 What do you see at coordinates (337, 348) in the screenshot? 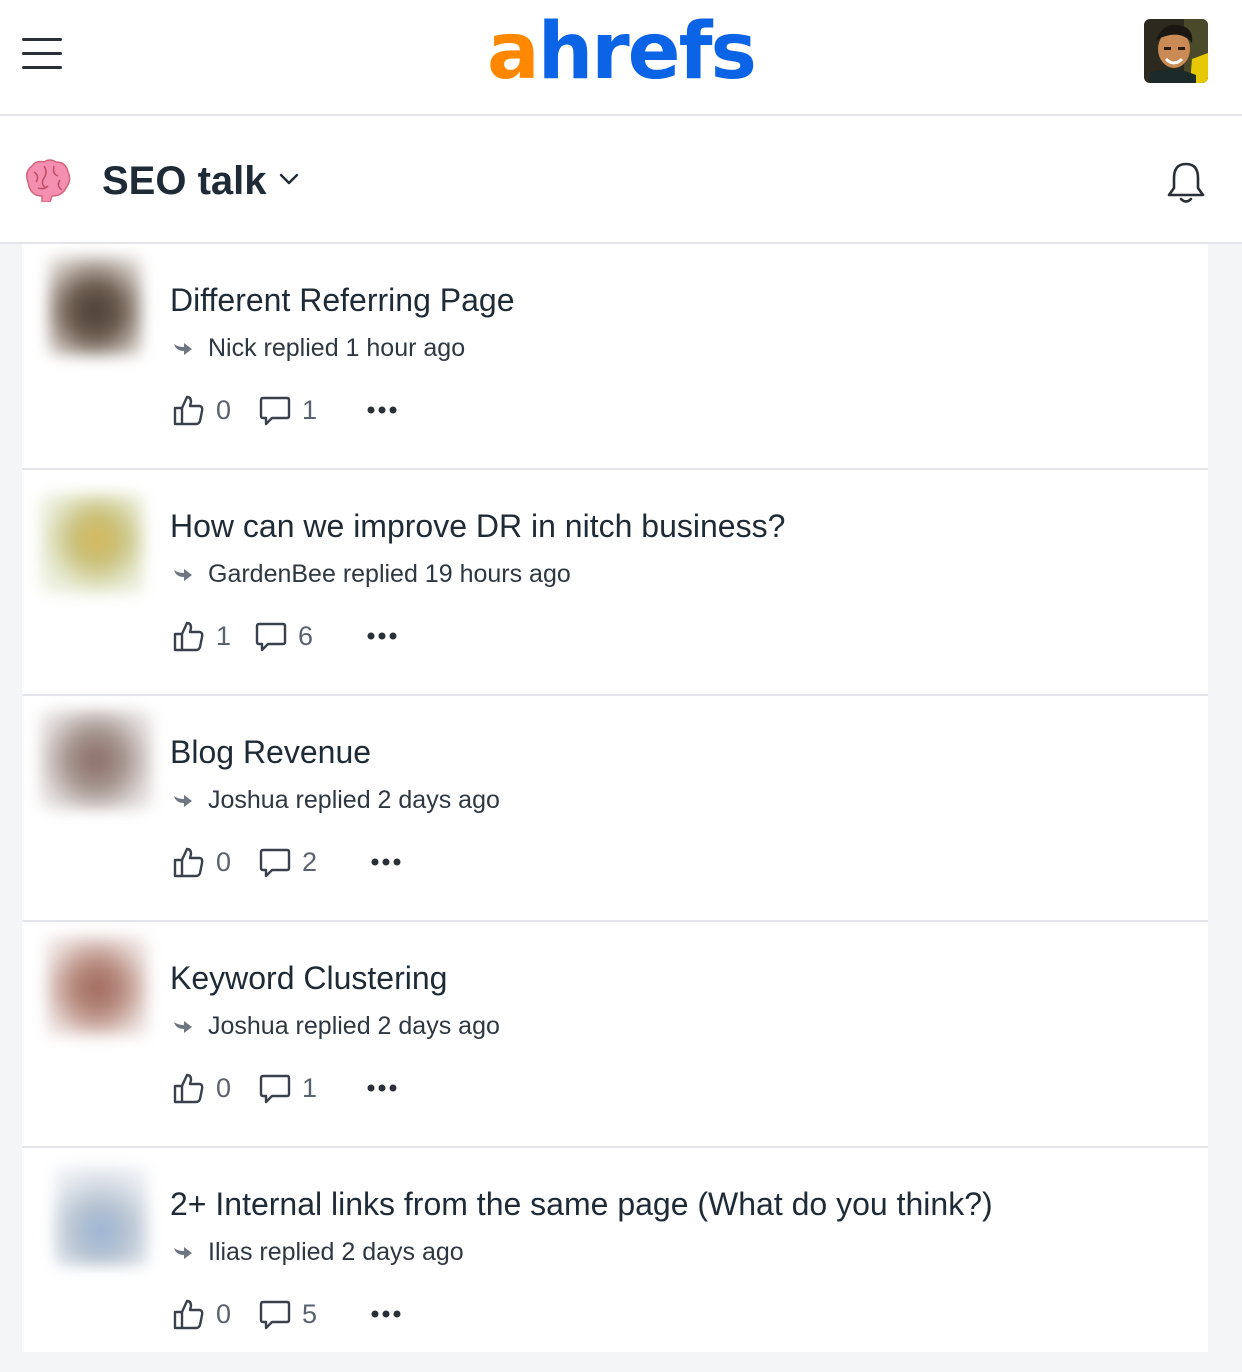
I see `last-reply-text: Nick replied 1 hour ago` at bounding box center [337, 348].